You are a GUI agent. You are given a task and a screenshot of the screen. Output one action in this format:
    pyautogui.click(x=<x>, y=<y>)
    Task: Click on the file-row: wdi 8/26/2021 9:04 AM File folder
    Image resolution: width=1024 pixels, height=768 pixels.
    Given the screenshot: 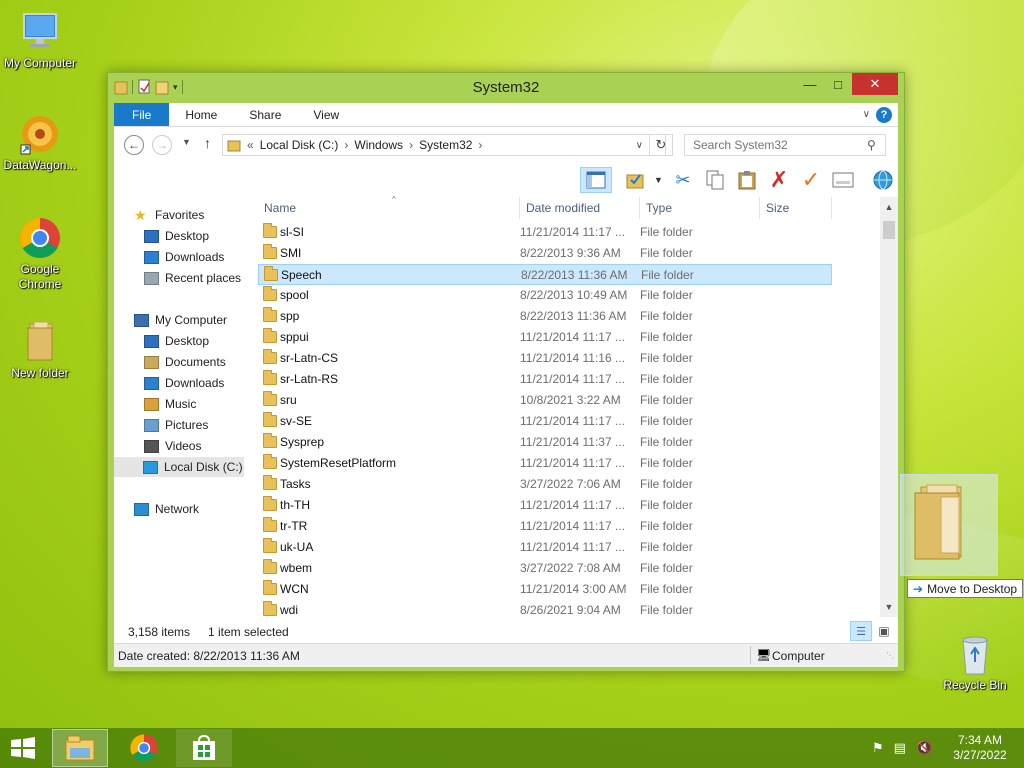 What is the action you would take?
    pyautogui.click(x=545, y=610)
    